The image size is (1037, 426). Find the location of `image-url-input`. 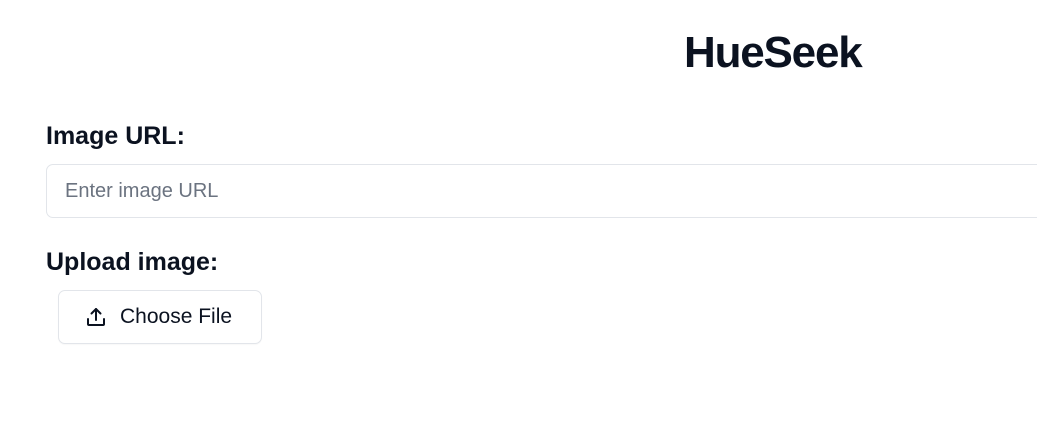

image-url-input is located at coordinates (541, 191).